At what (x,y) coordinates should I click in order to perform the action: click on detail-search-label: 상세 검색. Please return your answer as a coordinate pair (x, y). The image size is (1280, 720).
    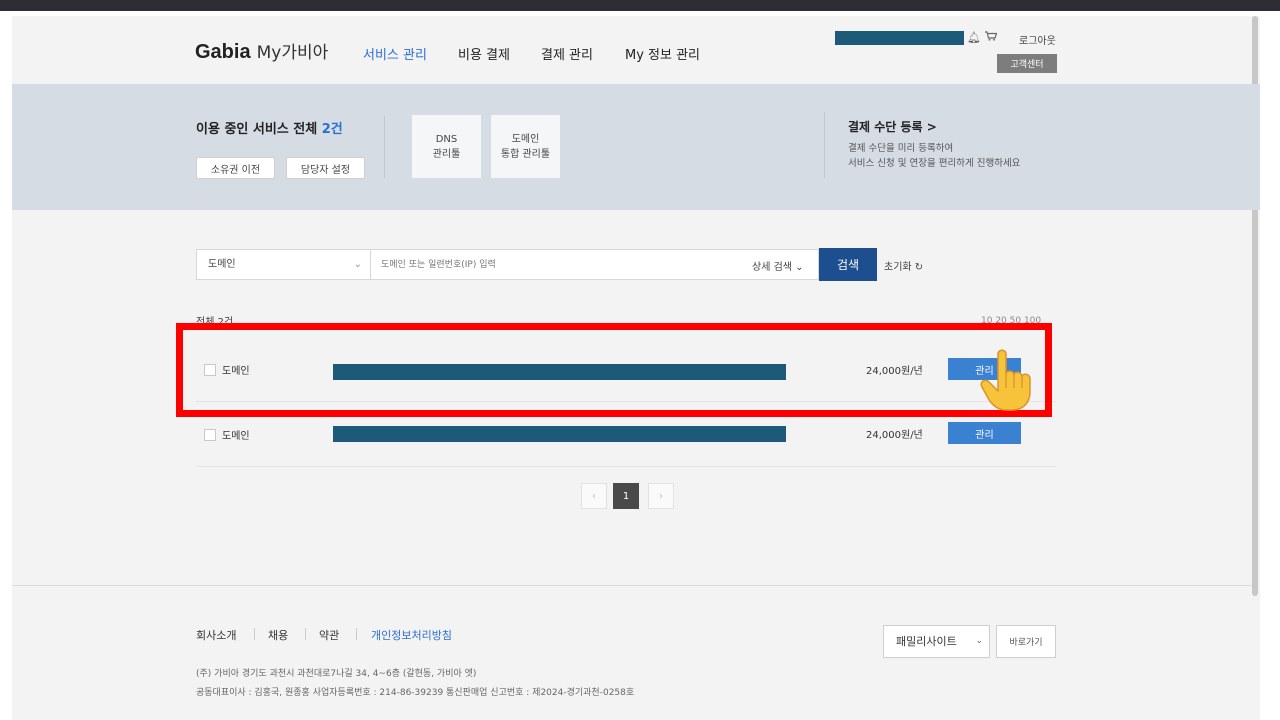
    Looking at the image, I should click on (772, 267).